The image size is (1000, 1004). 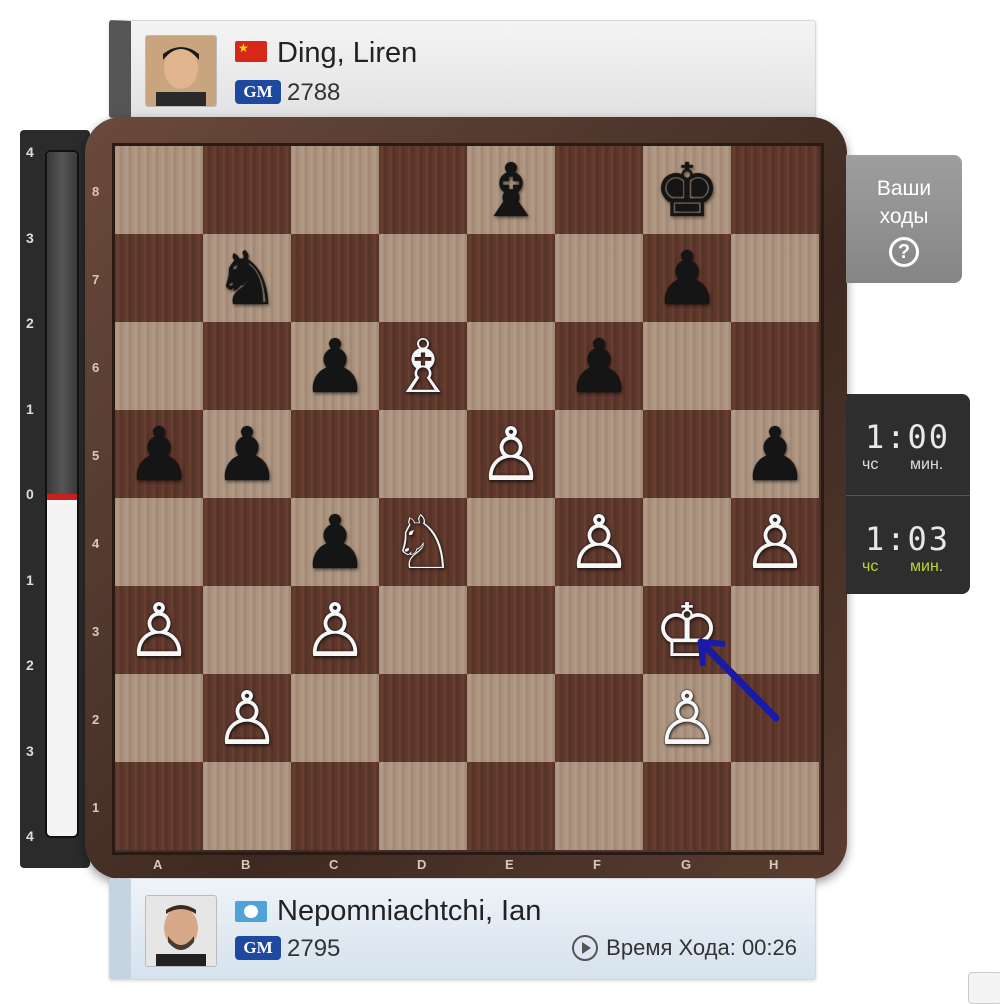 What do you see at coordinates (687, 806) in the screenshot?
I see `square-g1` at bounding box center [687, 806].